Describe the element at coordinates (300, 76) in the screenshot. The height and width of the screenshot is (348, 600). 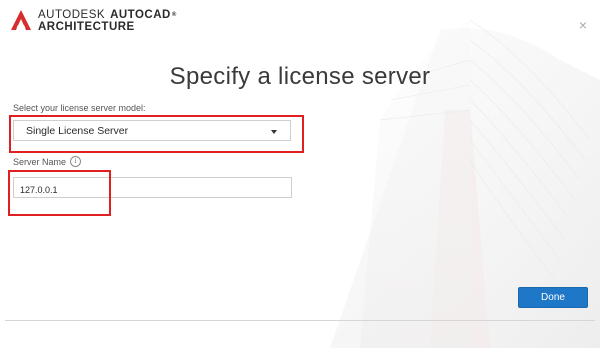
I see `page-title: Specify a license server` at that location.